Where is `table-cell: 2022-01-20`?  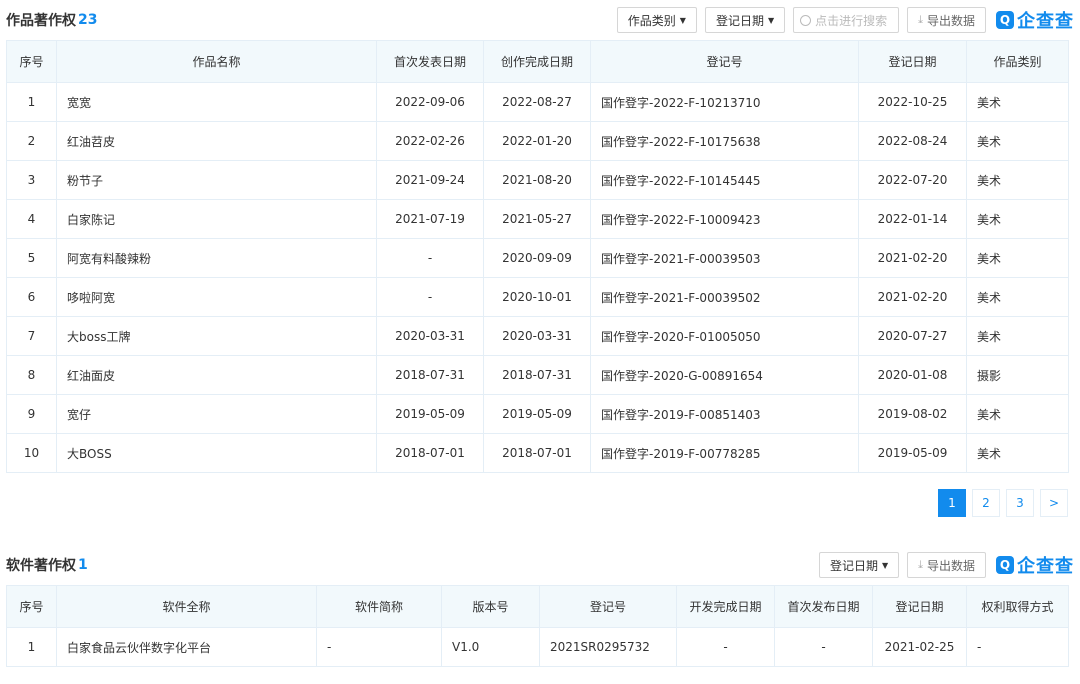
table-cell: 2022-01-20 is located at coordinates (537, 141).